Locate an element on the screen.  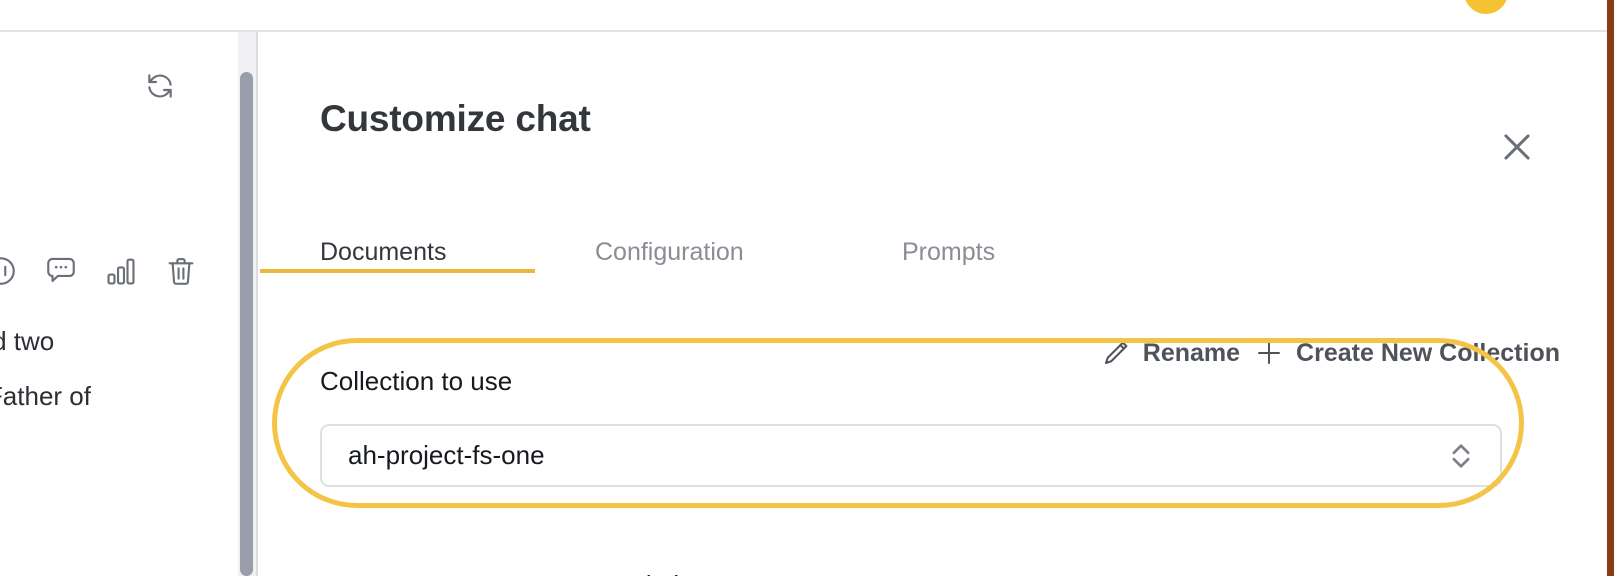
description-label: Description is located at coordinates (643, 573).